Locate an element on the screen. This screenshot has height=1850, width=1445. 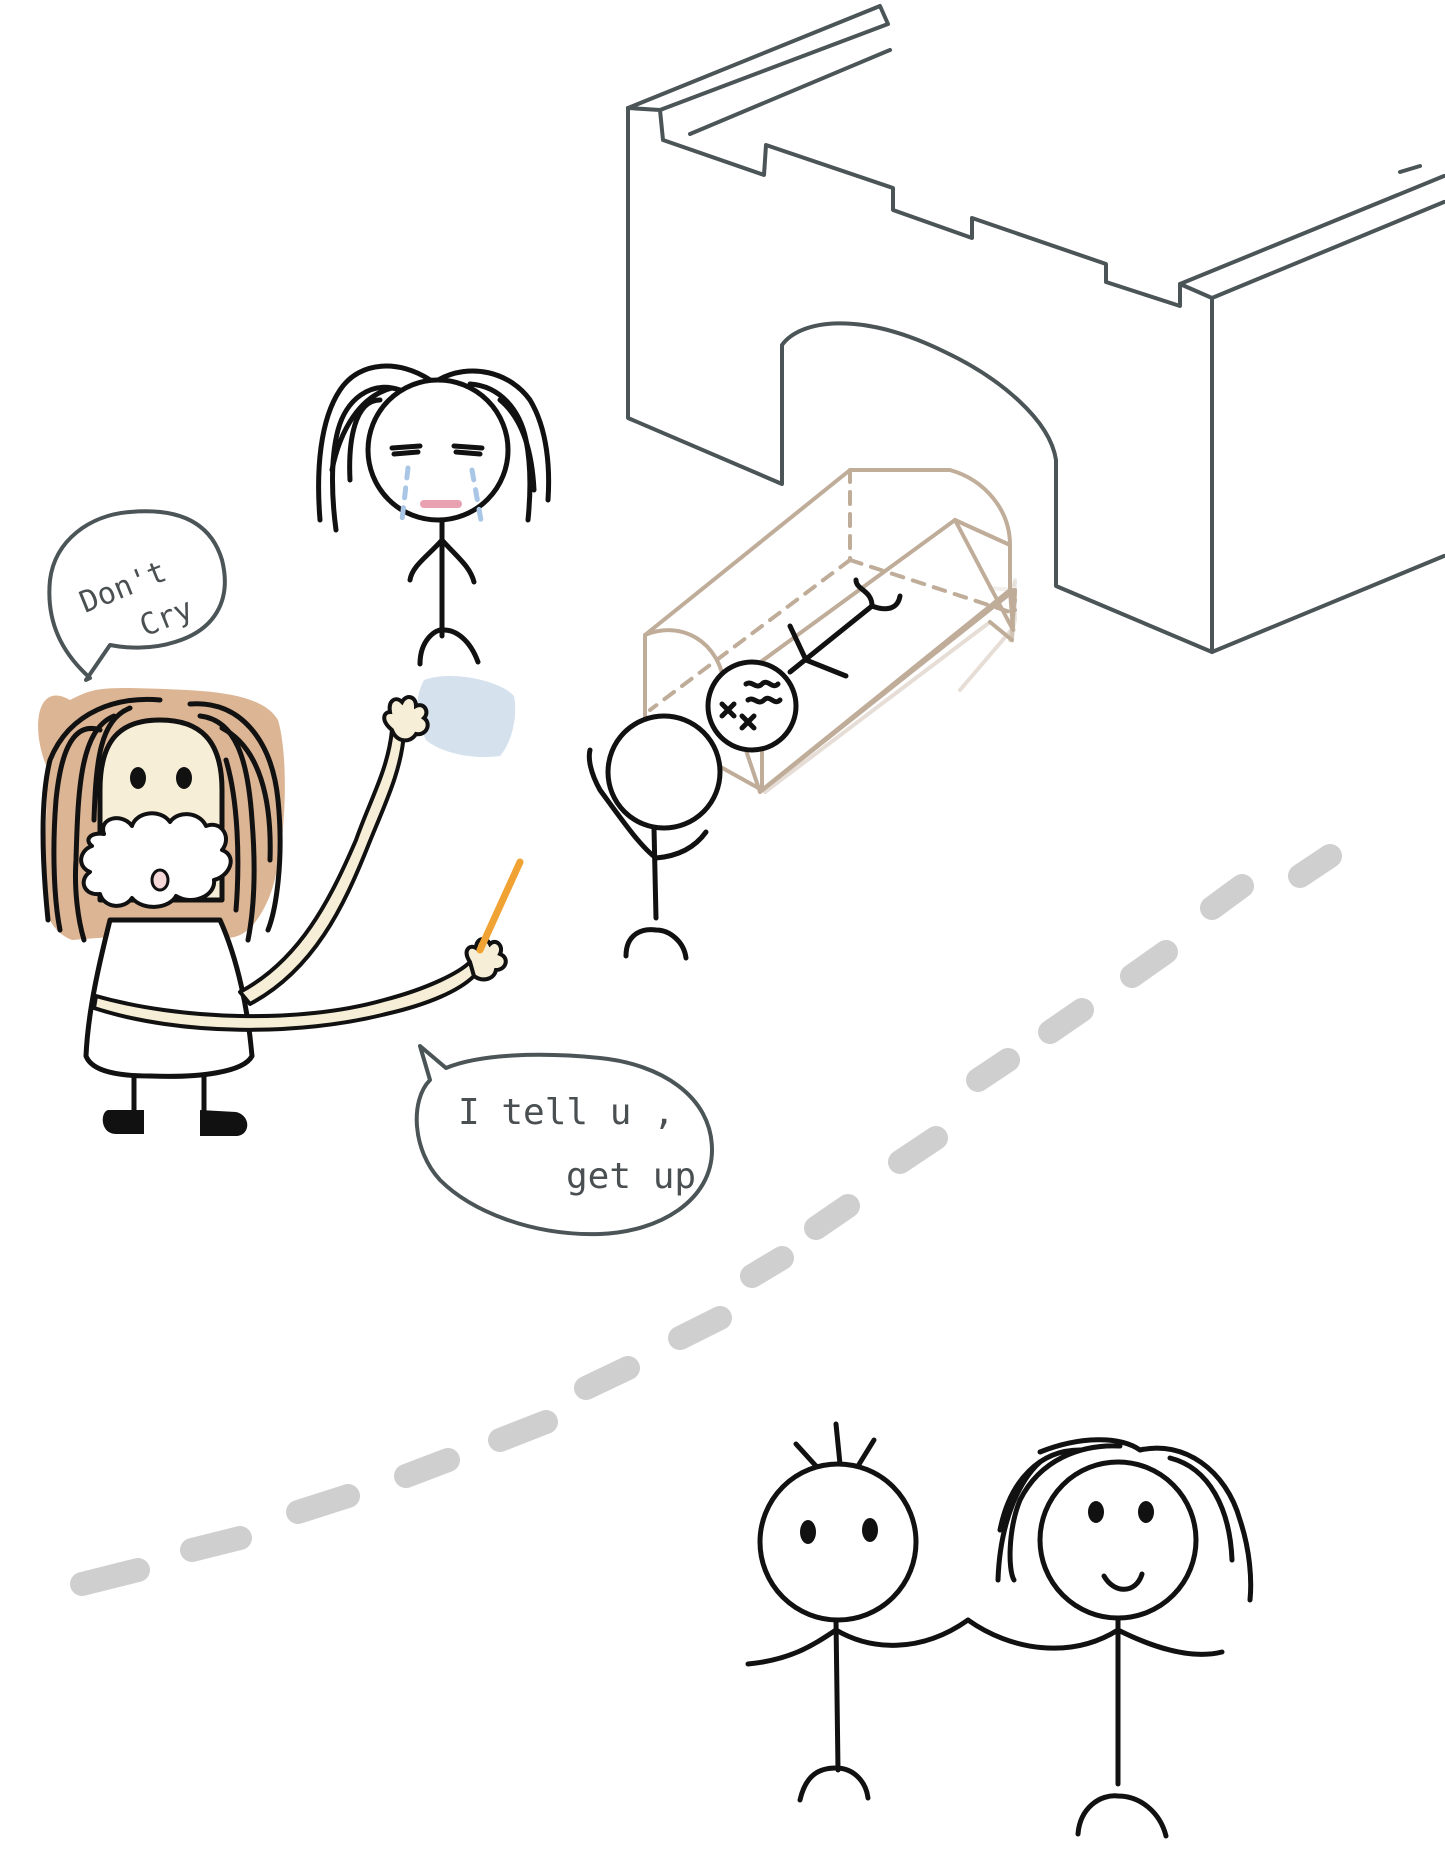
happy-boy is located at coordinates (858, 1612).